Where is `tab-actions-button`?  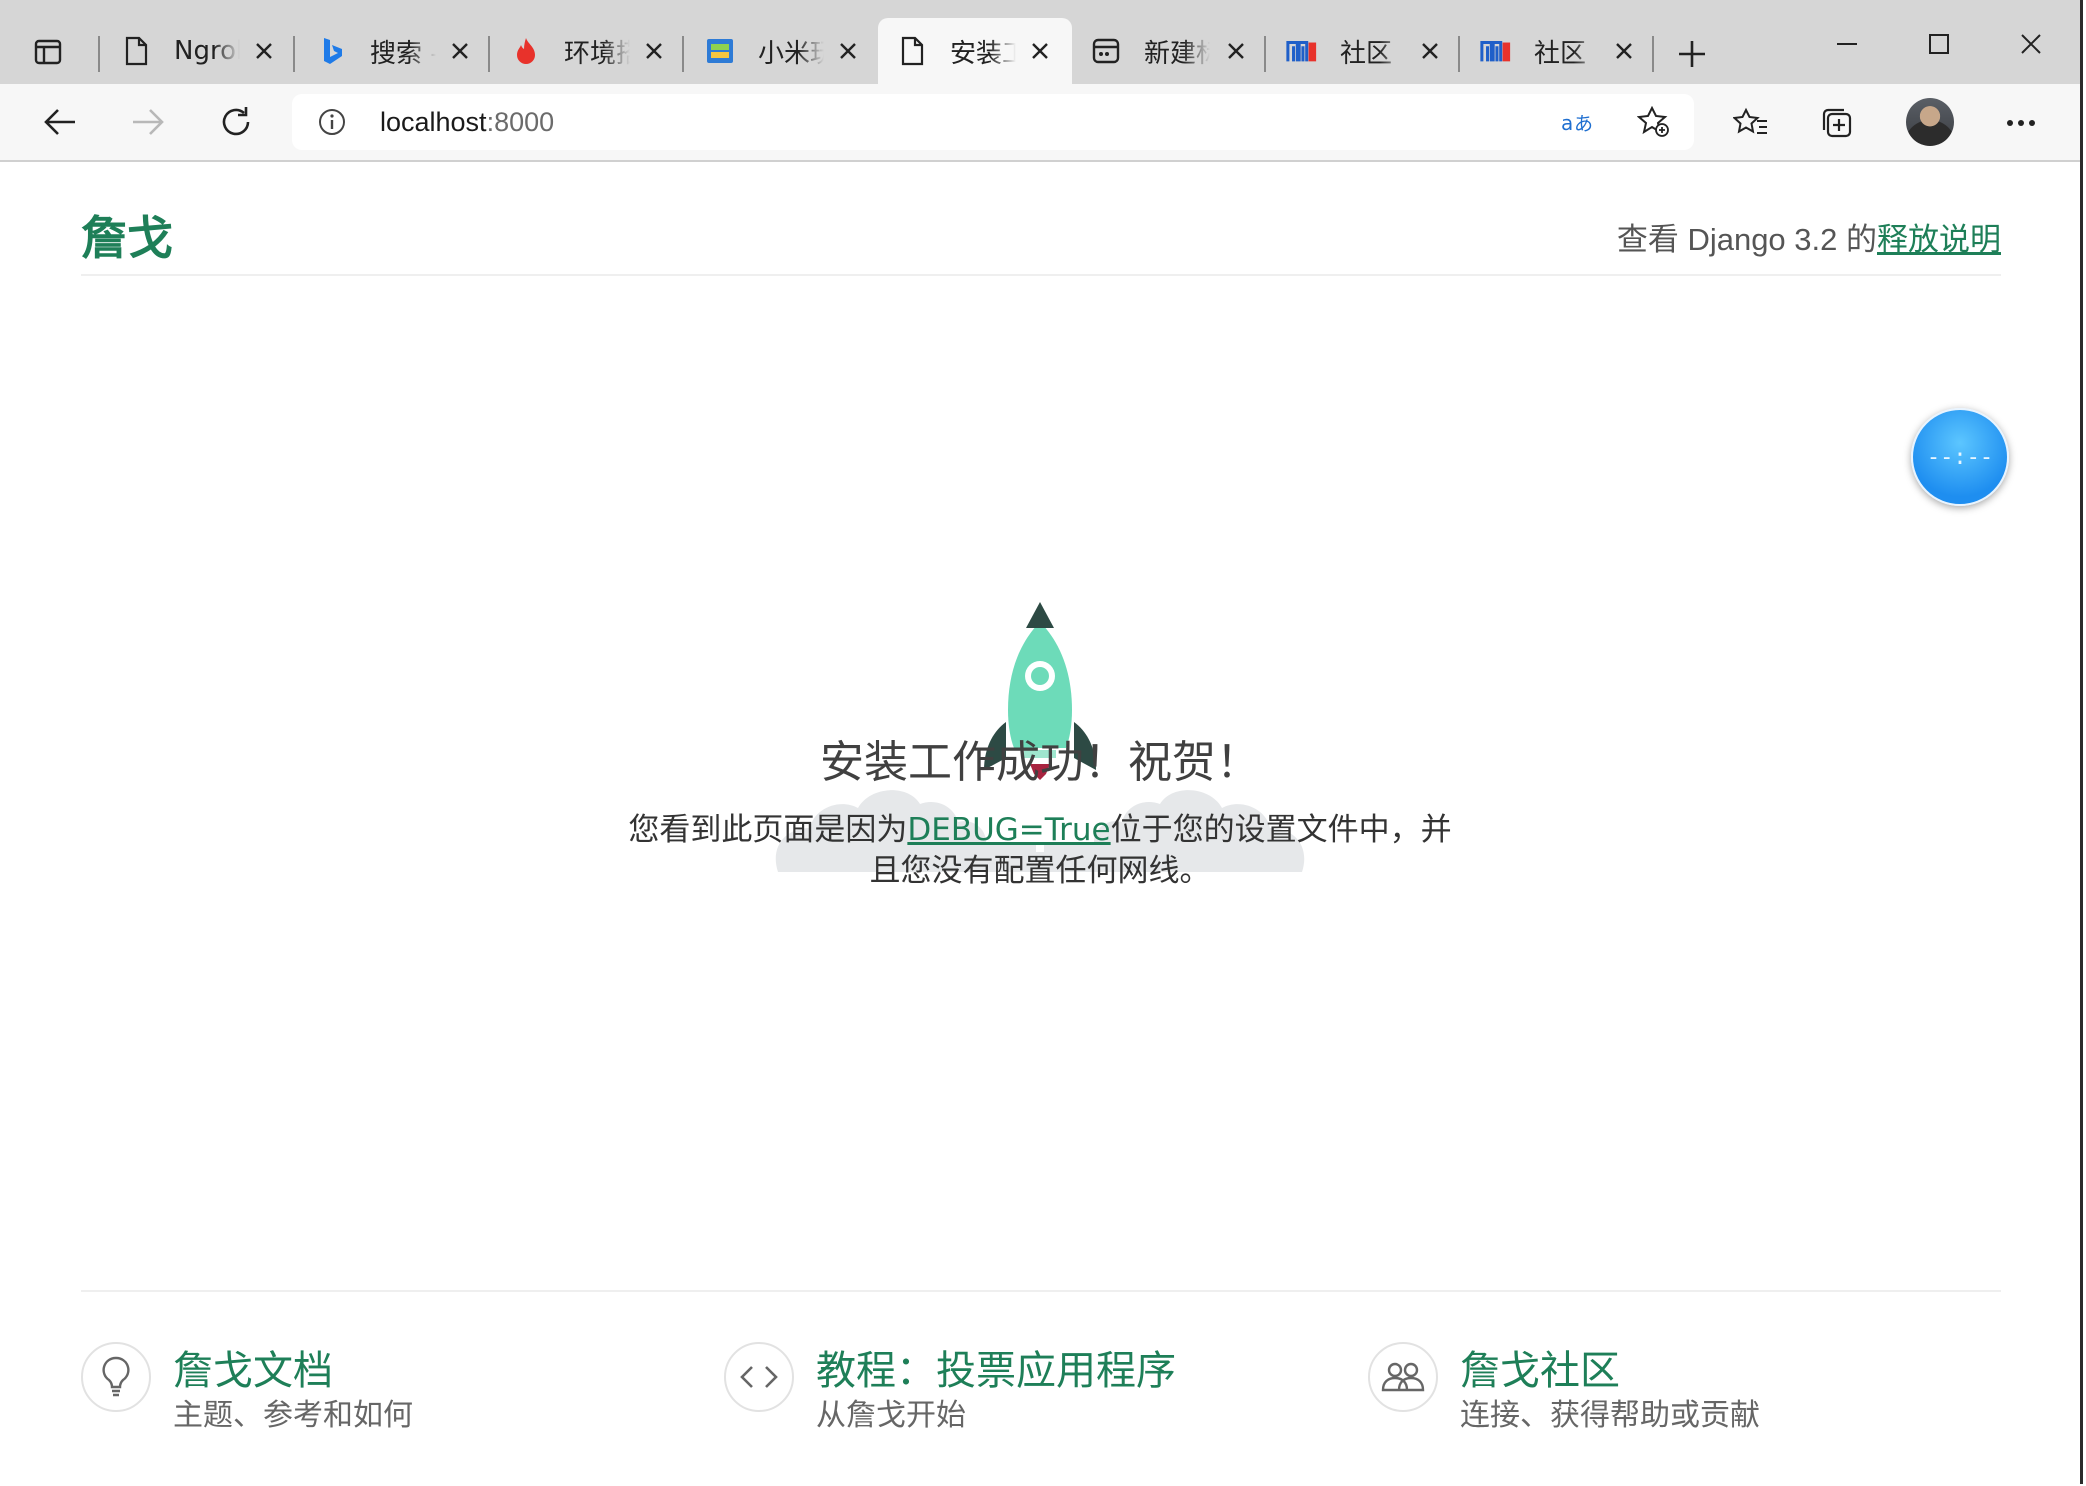 tab-actions-button is located at coordinates (48, 52).